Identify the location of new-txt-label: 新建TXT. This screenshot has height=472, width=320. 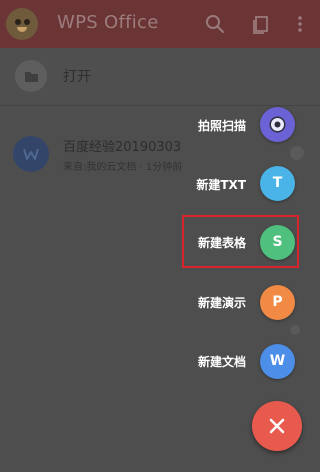
(221, 184).